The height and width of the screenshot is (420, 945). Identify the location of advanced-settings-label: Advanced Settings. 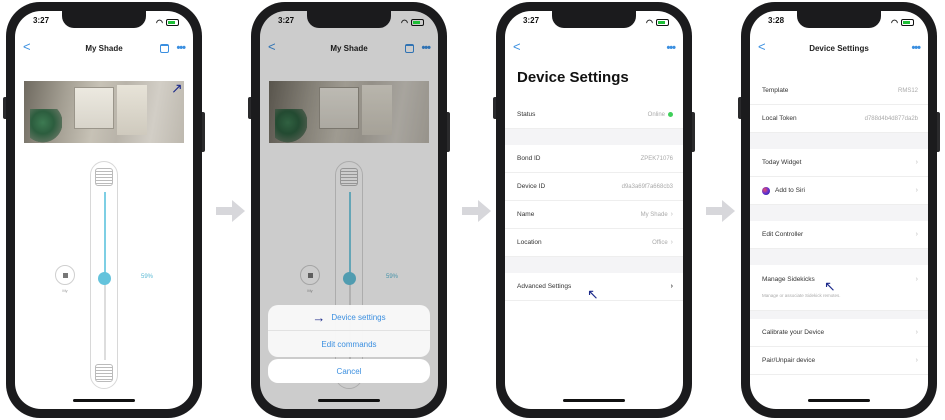
(544, 286).